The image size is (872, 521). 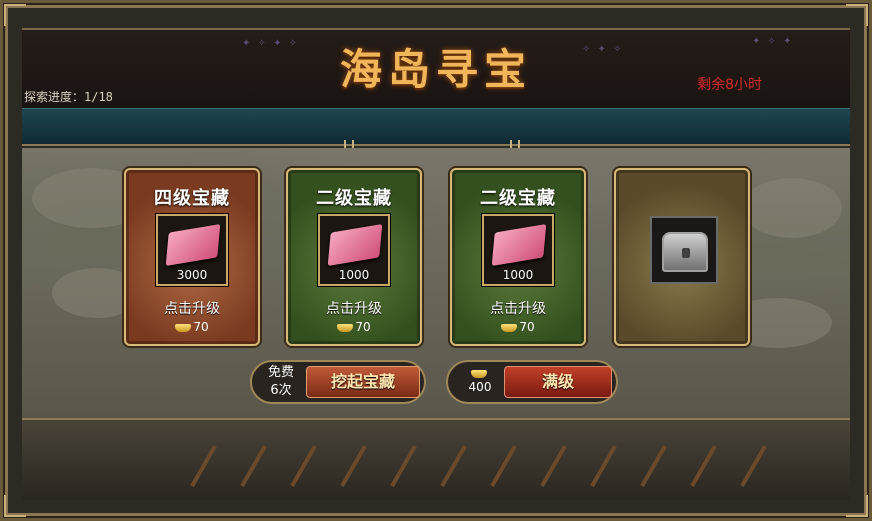 I want to click on mist-decoration, so click(x=792, y=208).